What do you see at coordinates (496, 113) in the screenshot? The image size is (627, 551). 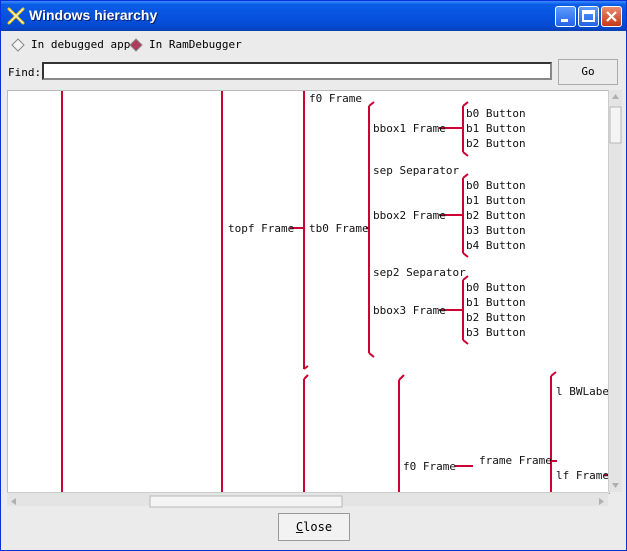 I see `node-bbox1-b0: b0 Button` at bounding box center [496, 113].